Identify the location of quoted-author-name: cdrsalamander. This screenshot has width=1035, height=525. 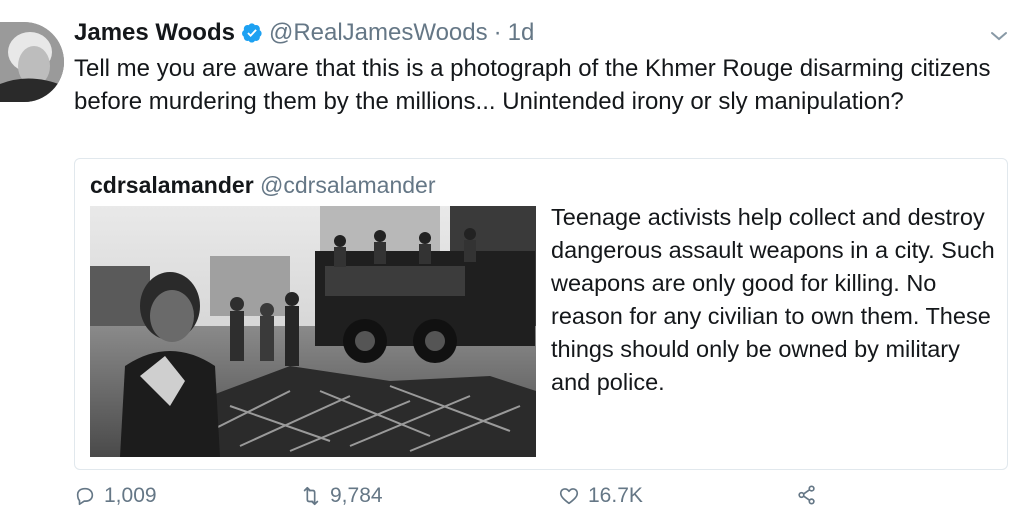
(172, 185).